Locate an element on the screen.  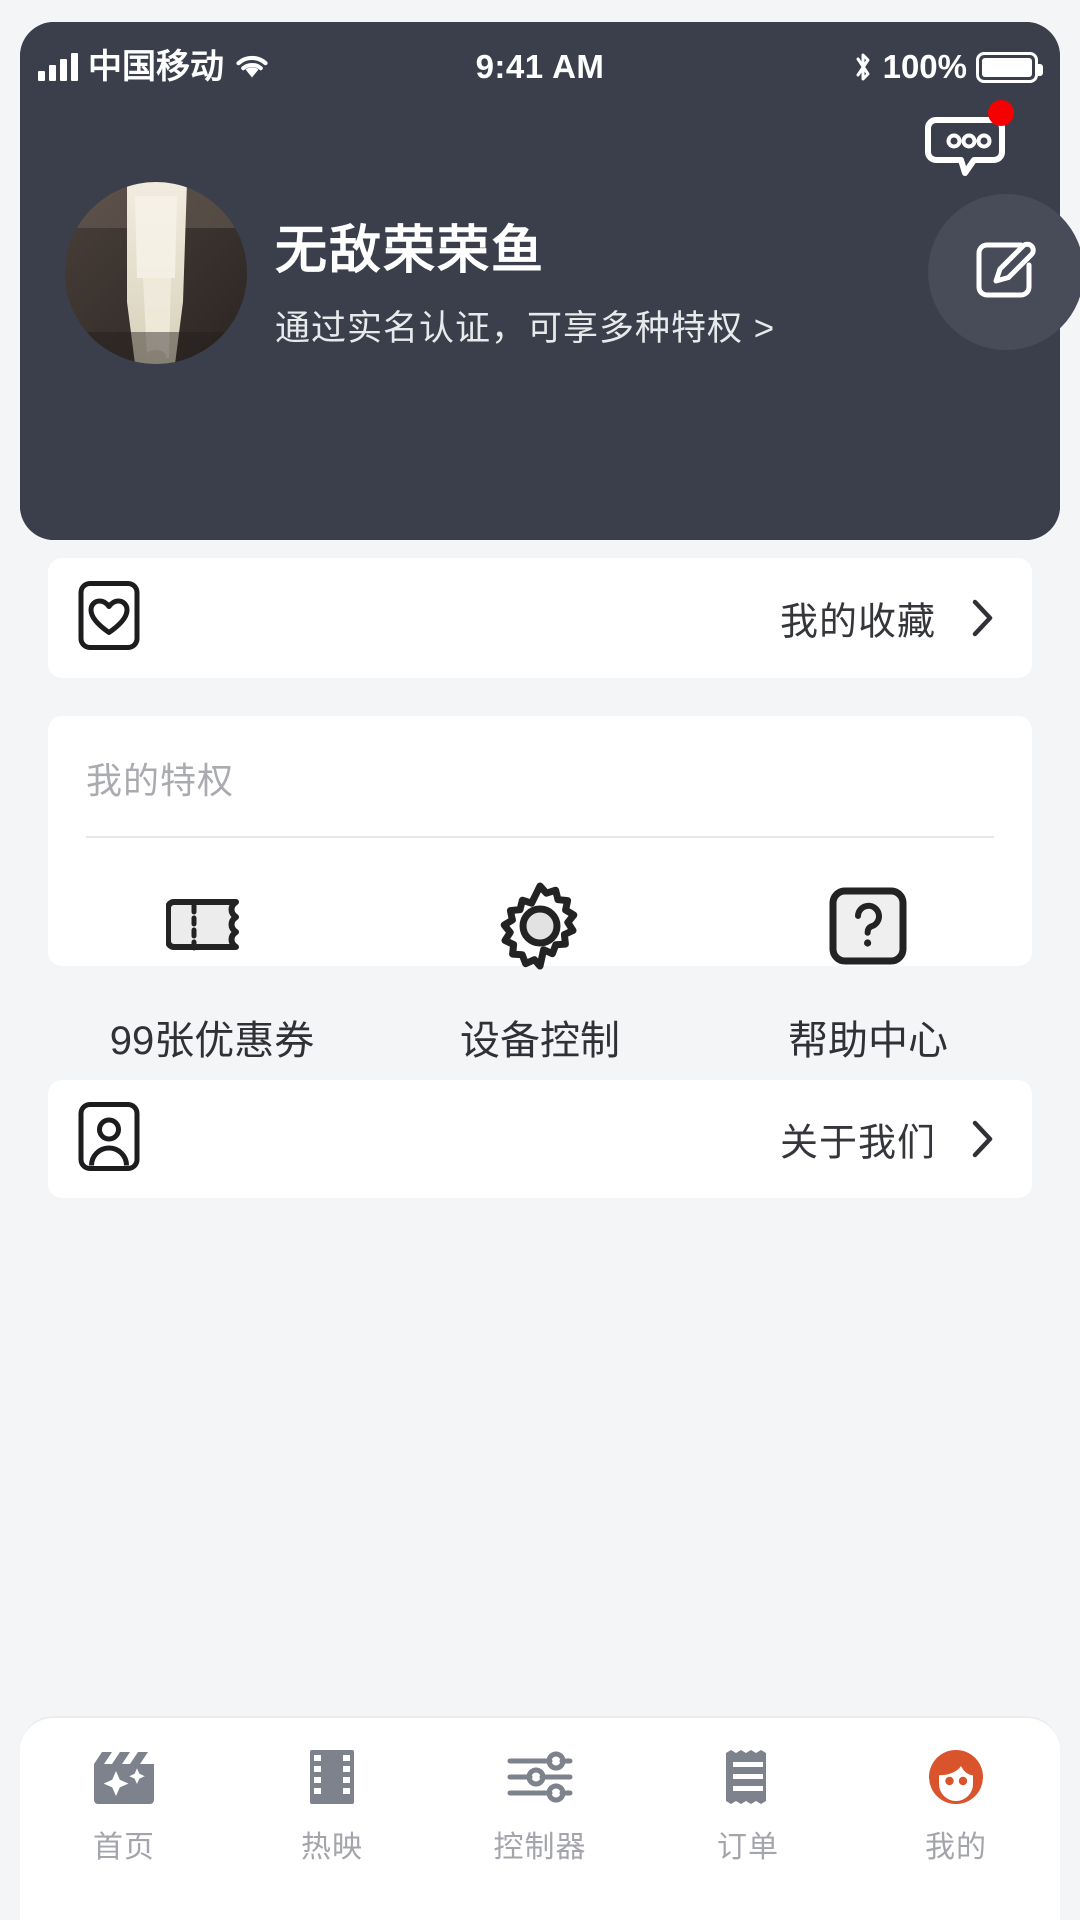
edit-pencil-icon is located at coordinates (1006, 272).